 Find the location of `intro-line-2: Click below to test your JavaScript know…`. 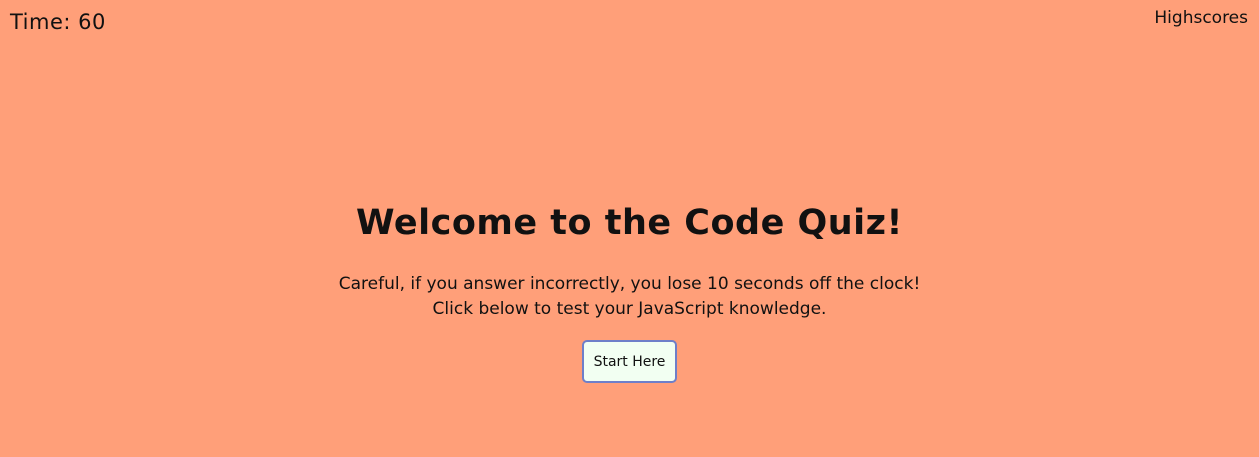

intro-line-2: Click below to test your JavaScript know… is located at coordinates (629, 309).